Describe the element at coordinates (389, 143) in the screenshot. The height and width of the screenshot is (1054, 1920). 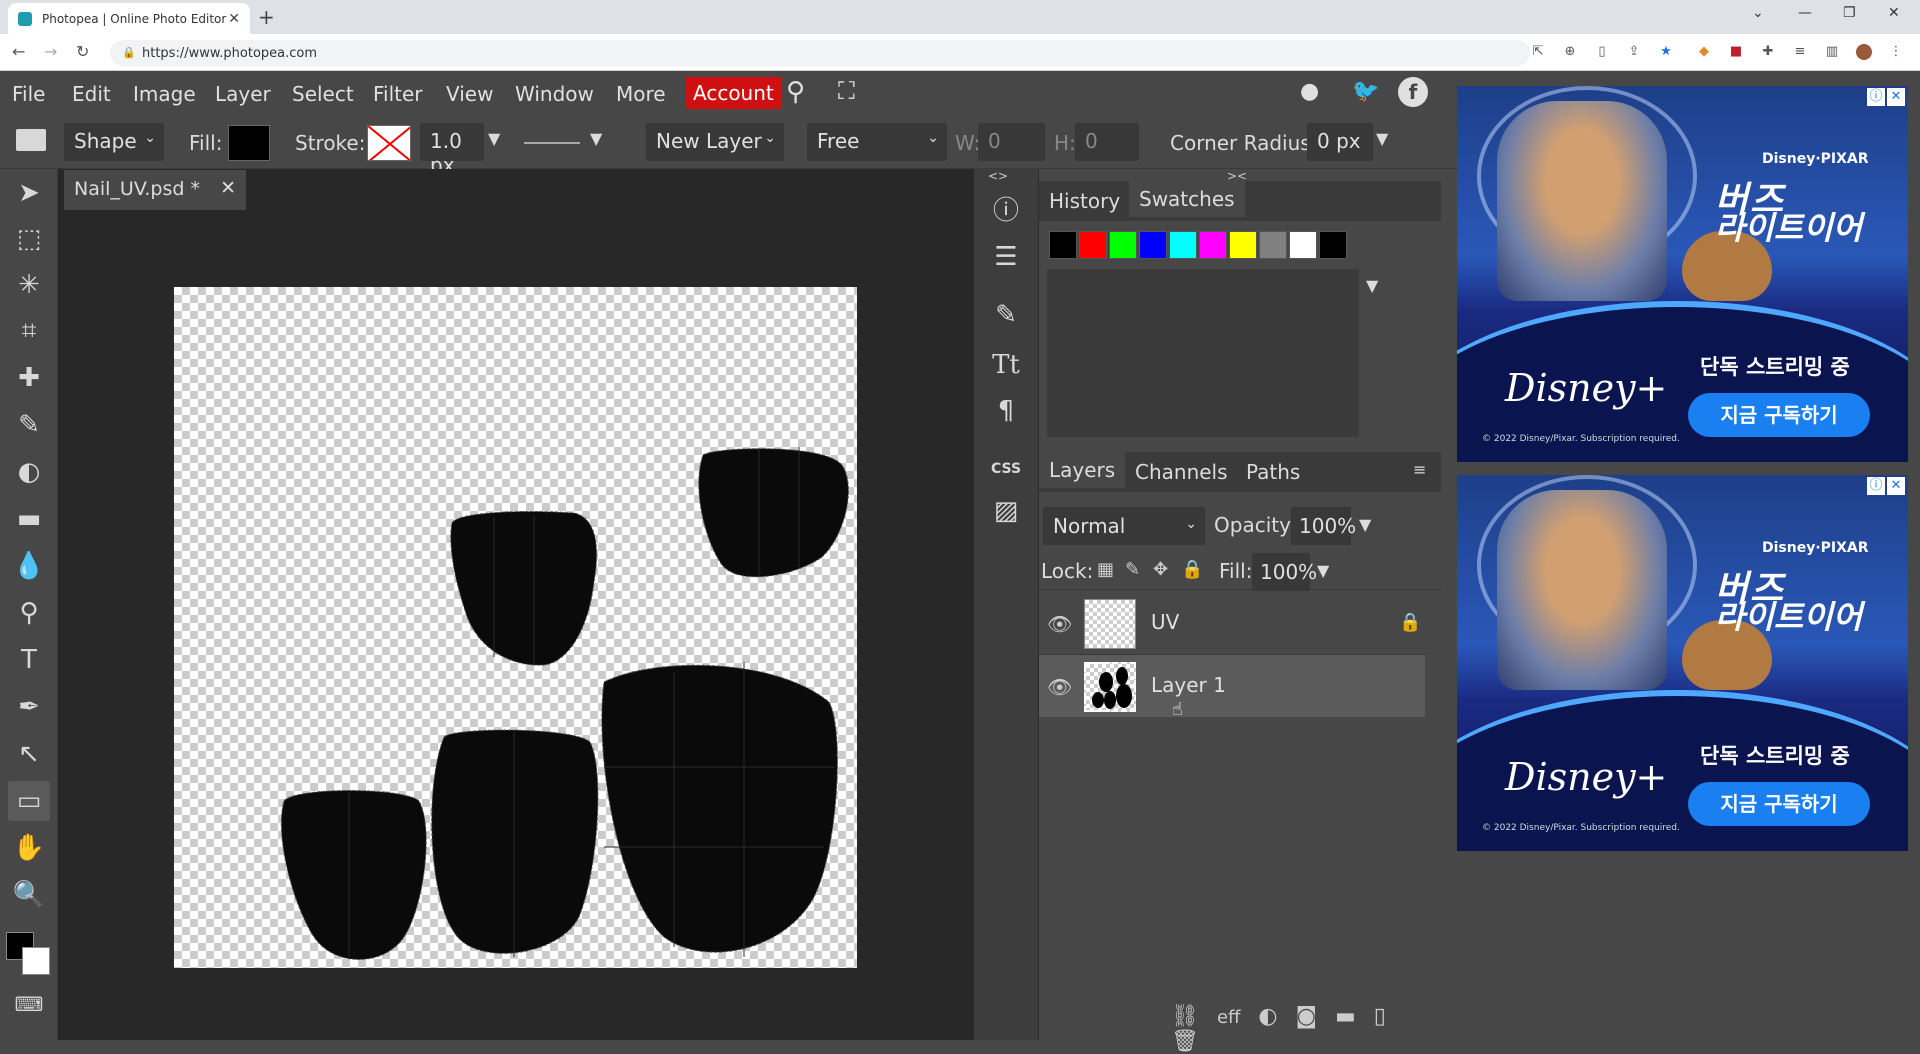
I see `stroke-color-swatch` at that location.